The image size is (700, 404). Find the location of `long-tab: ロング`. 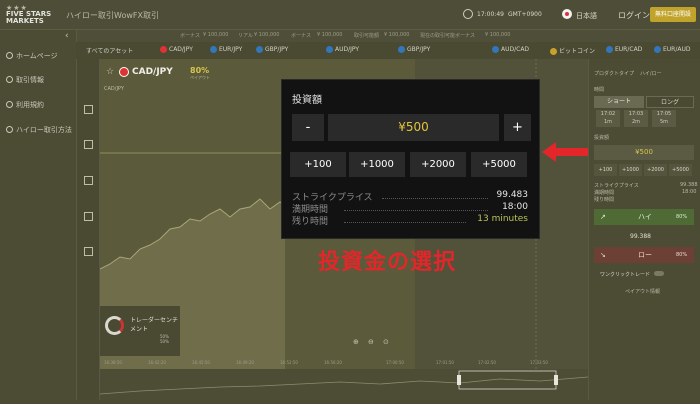

long-tab: ロング is located at coordinates (670, 102).